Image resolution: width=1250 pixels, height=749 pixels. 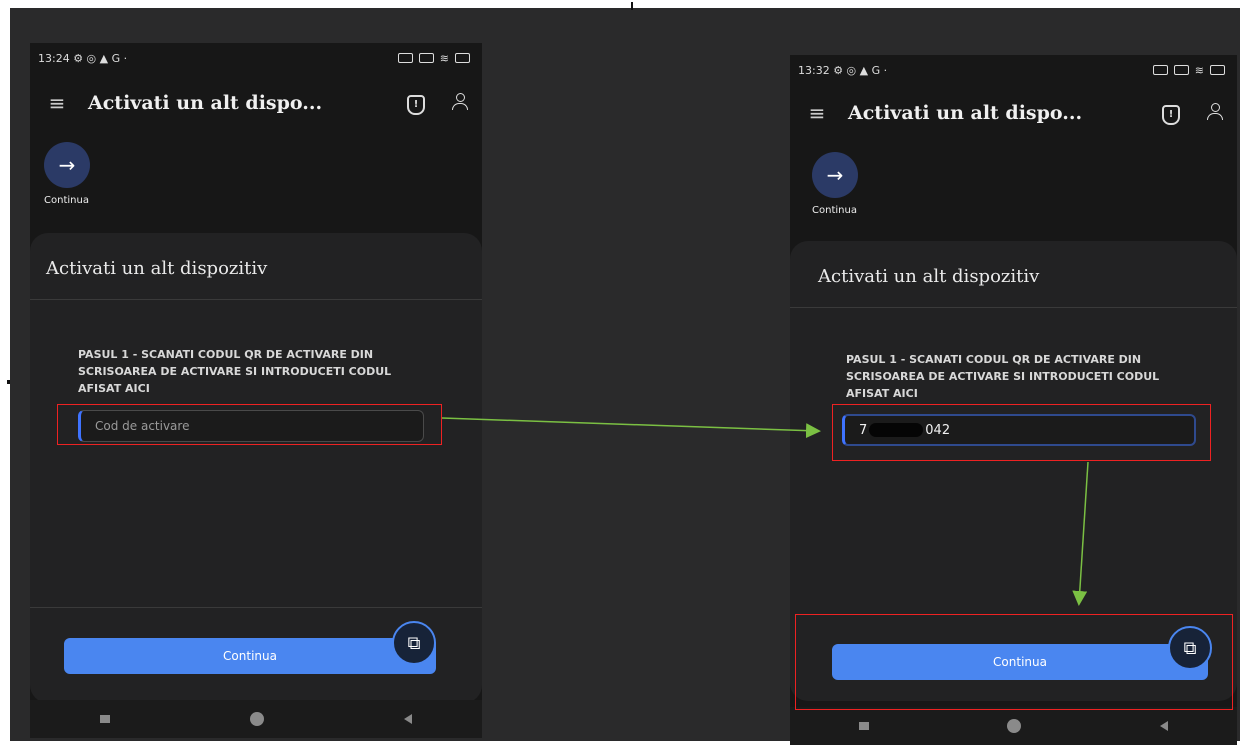 I want to click on arrow-input-to-button, so click(x=1080, y=533).